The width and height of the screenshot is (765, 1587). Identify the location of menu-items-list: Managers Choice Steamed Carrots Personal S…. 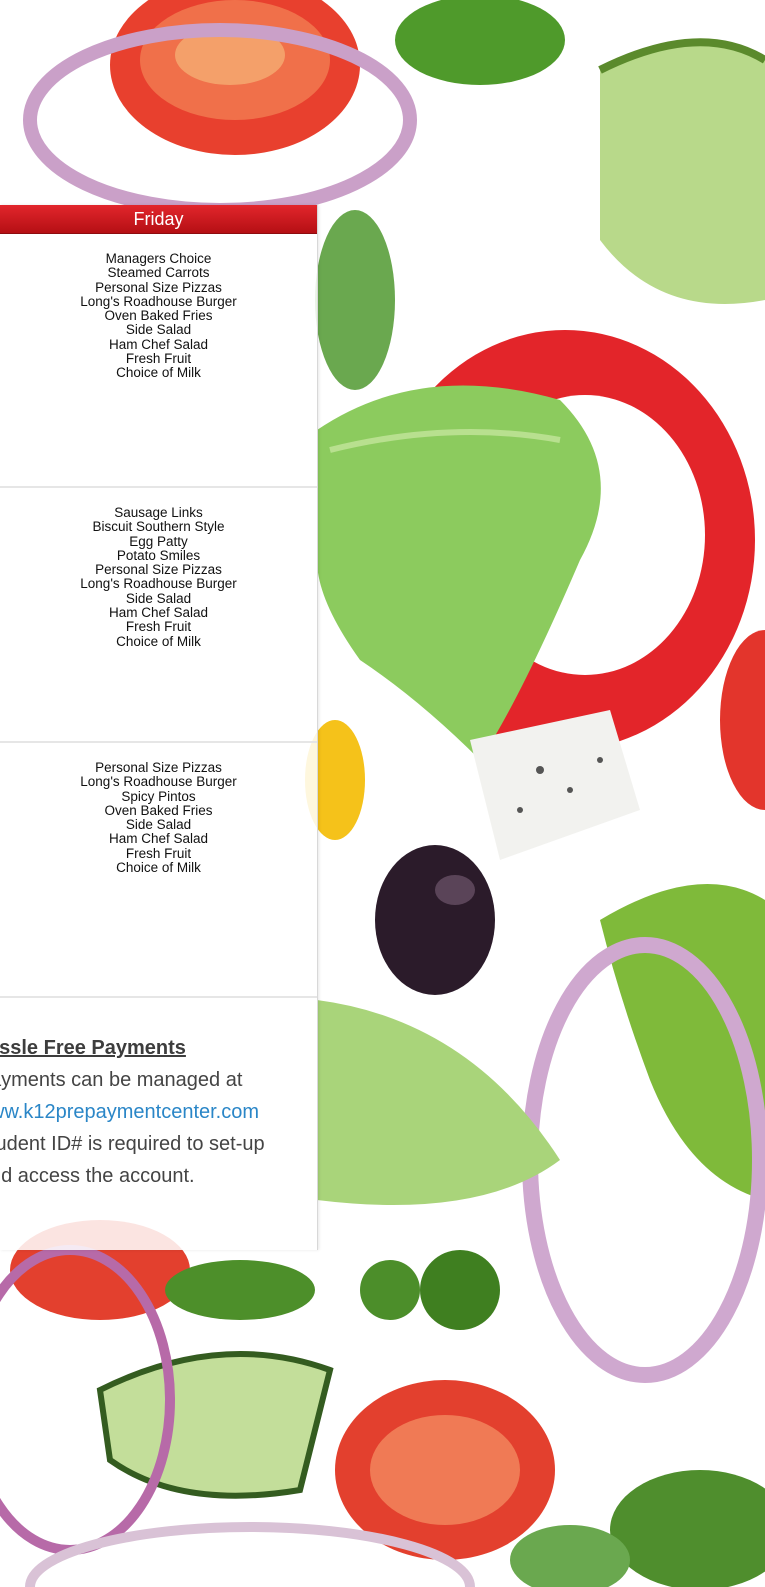
(158, 316).